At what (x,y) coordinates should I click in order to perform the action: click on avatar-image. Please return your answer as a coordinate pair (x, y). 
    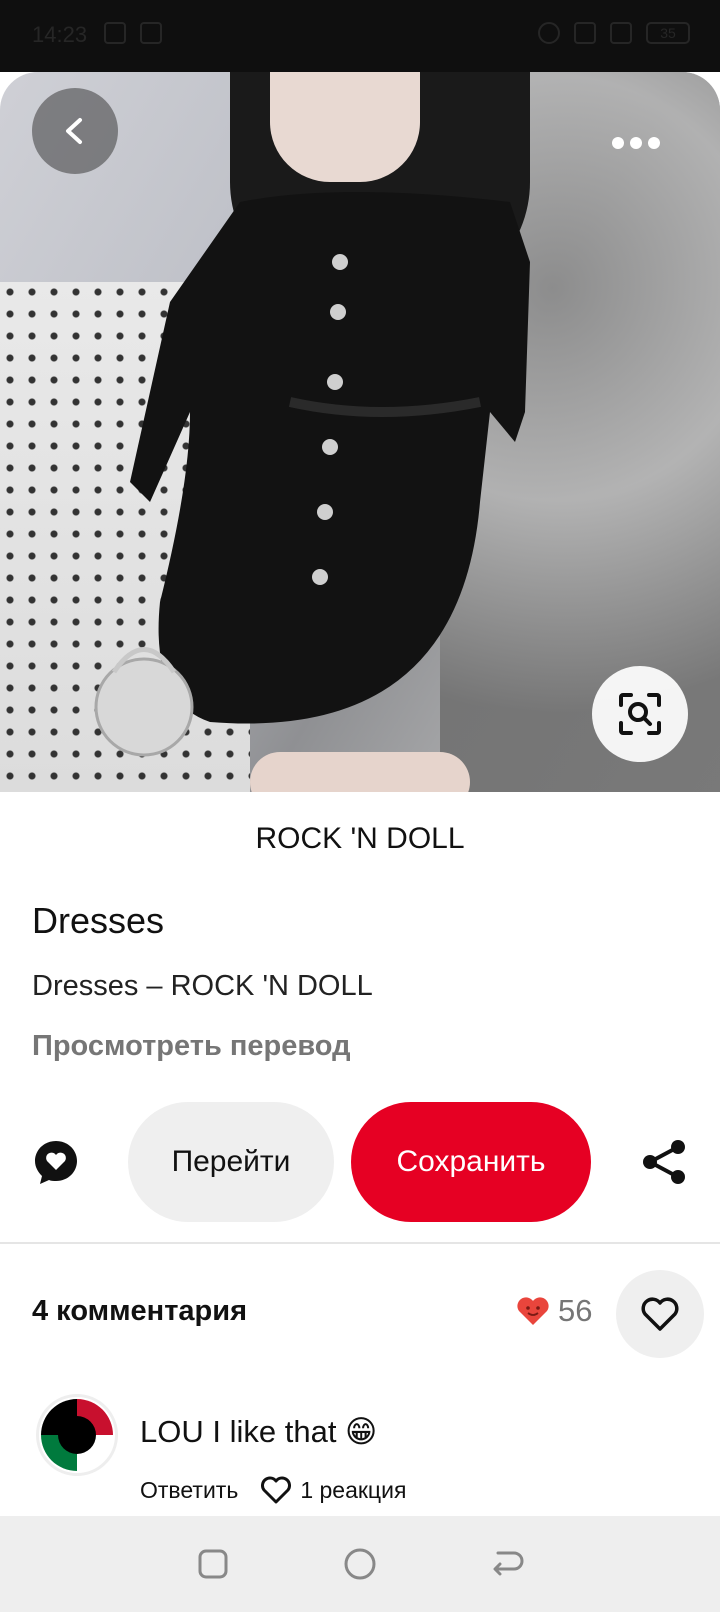
    Looking at the image, I should click on (77, 1435).